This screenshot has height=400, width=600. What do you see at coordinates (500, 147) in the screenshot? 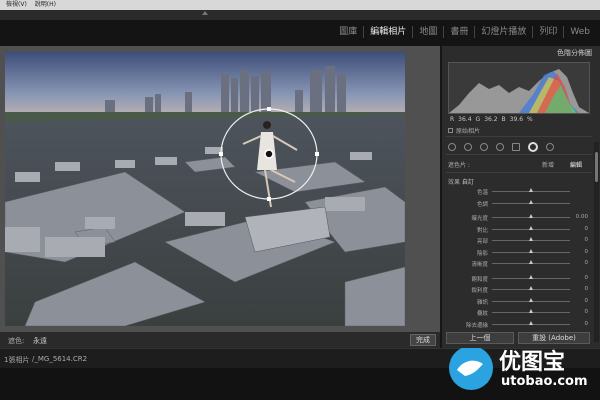
I see `red-eye-icon` at bounding box center [500, 147].